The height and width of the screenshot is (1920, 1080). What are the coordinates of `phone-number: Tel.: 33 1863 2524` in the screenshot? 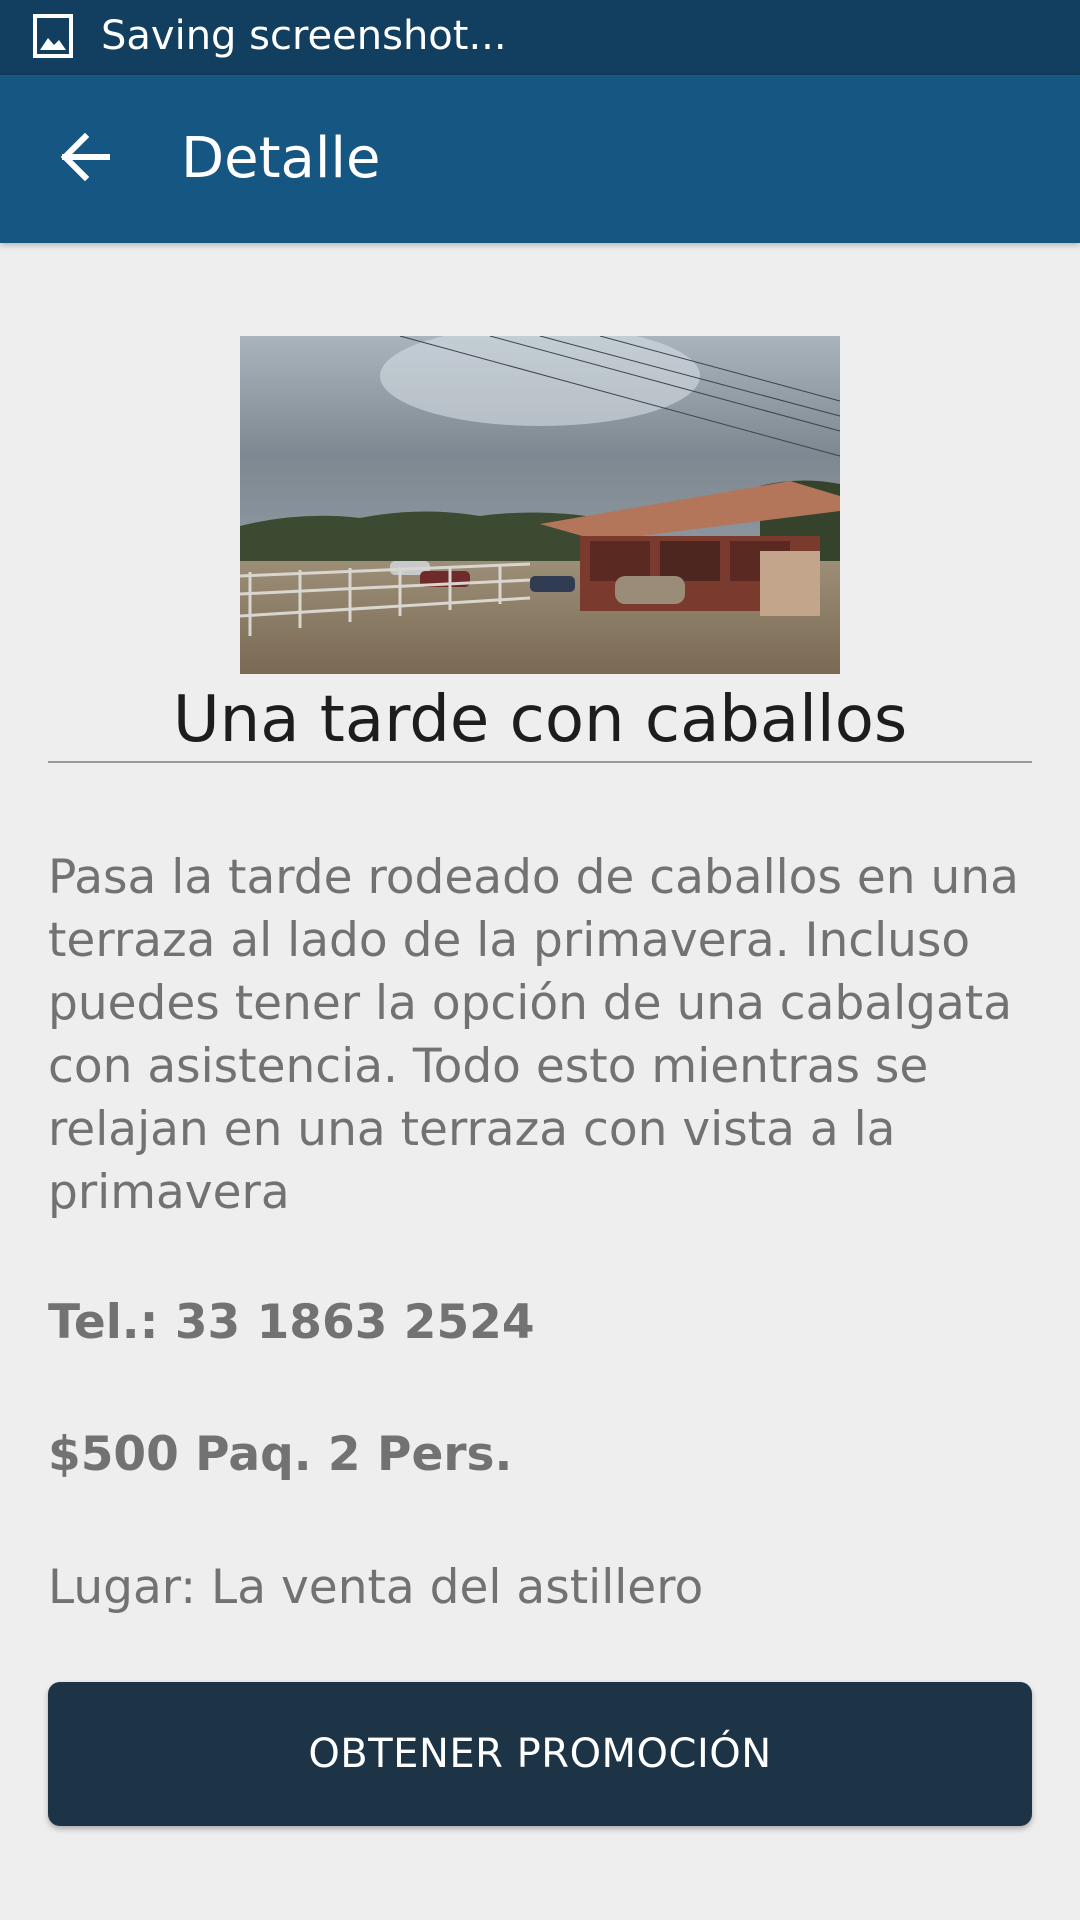 It's located at (540, 1323).